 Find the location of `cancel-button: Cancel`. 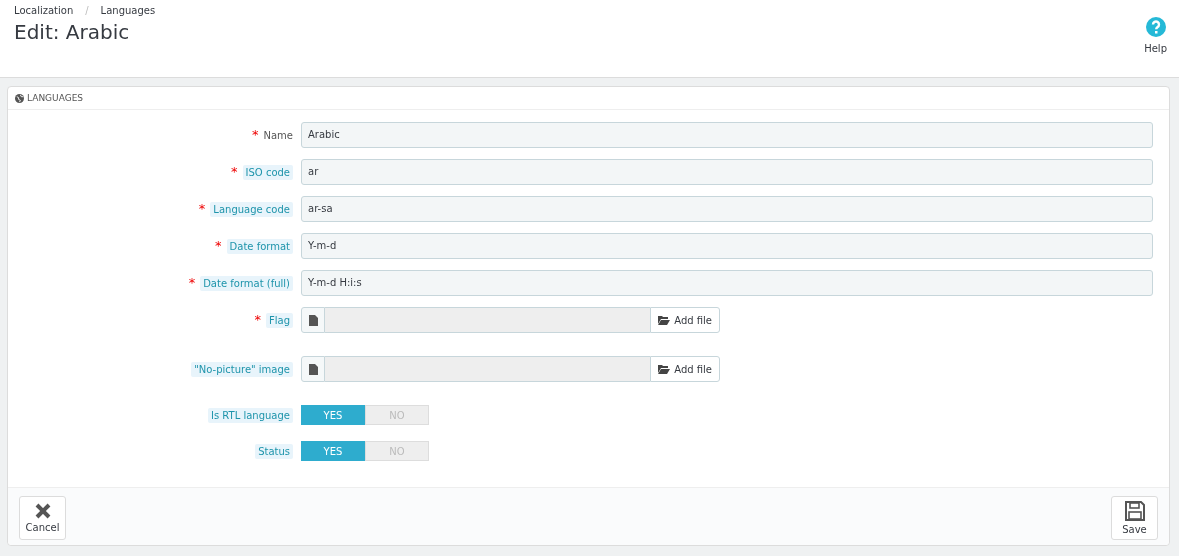

cancel-button: Cancel is located at coordinates (42, 518).